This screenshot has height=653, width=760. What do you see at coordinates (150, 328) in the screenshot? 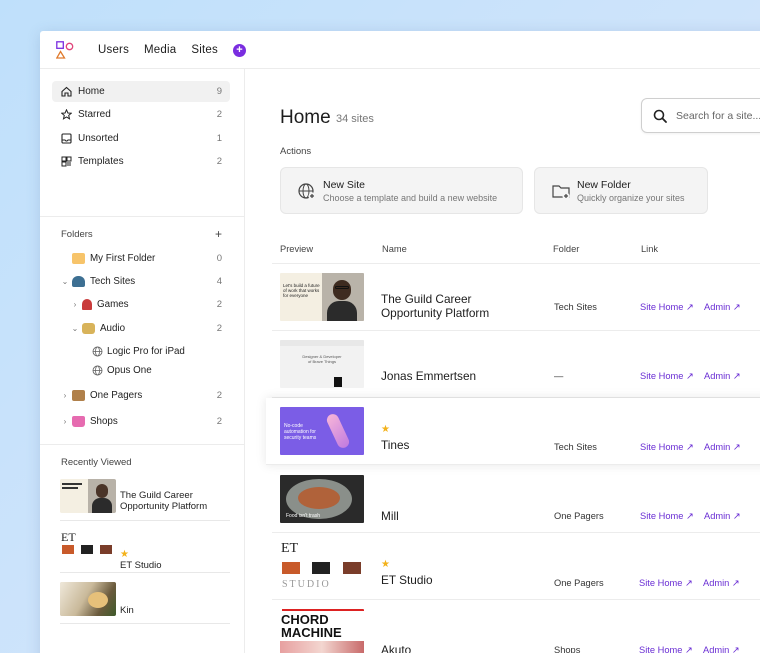
I see `folder-audio: ⌄ Audio 2` at bounding box center [150, 328].